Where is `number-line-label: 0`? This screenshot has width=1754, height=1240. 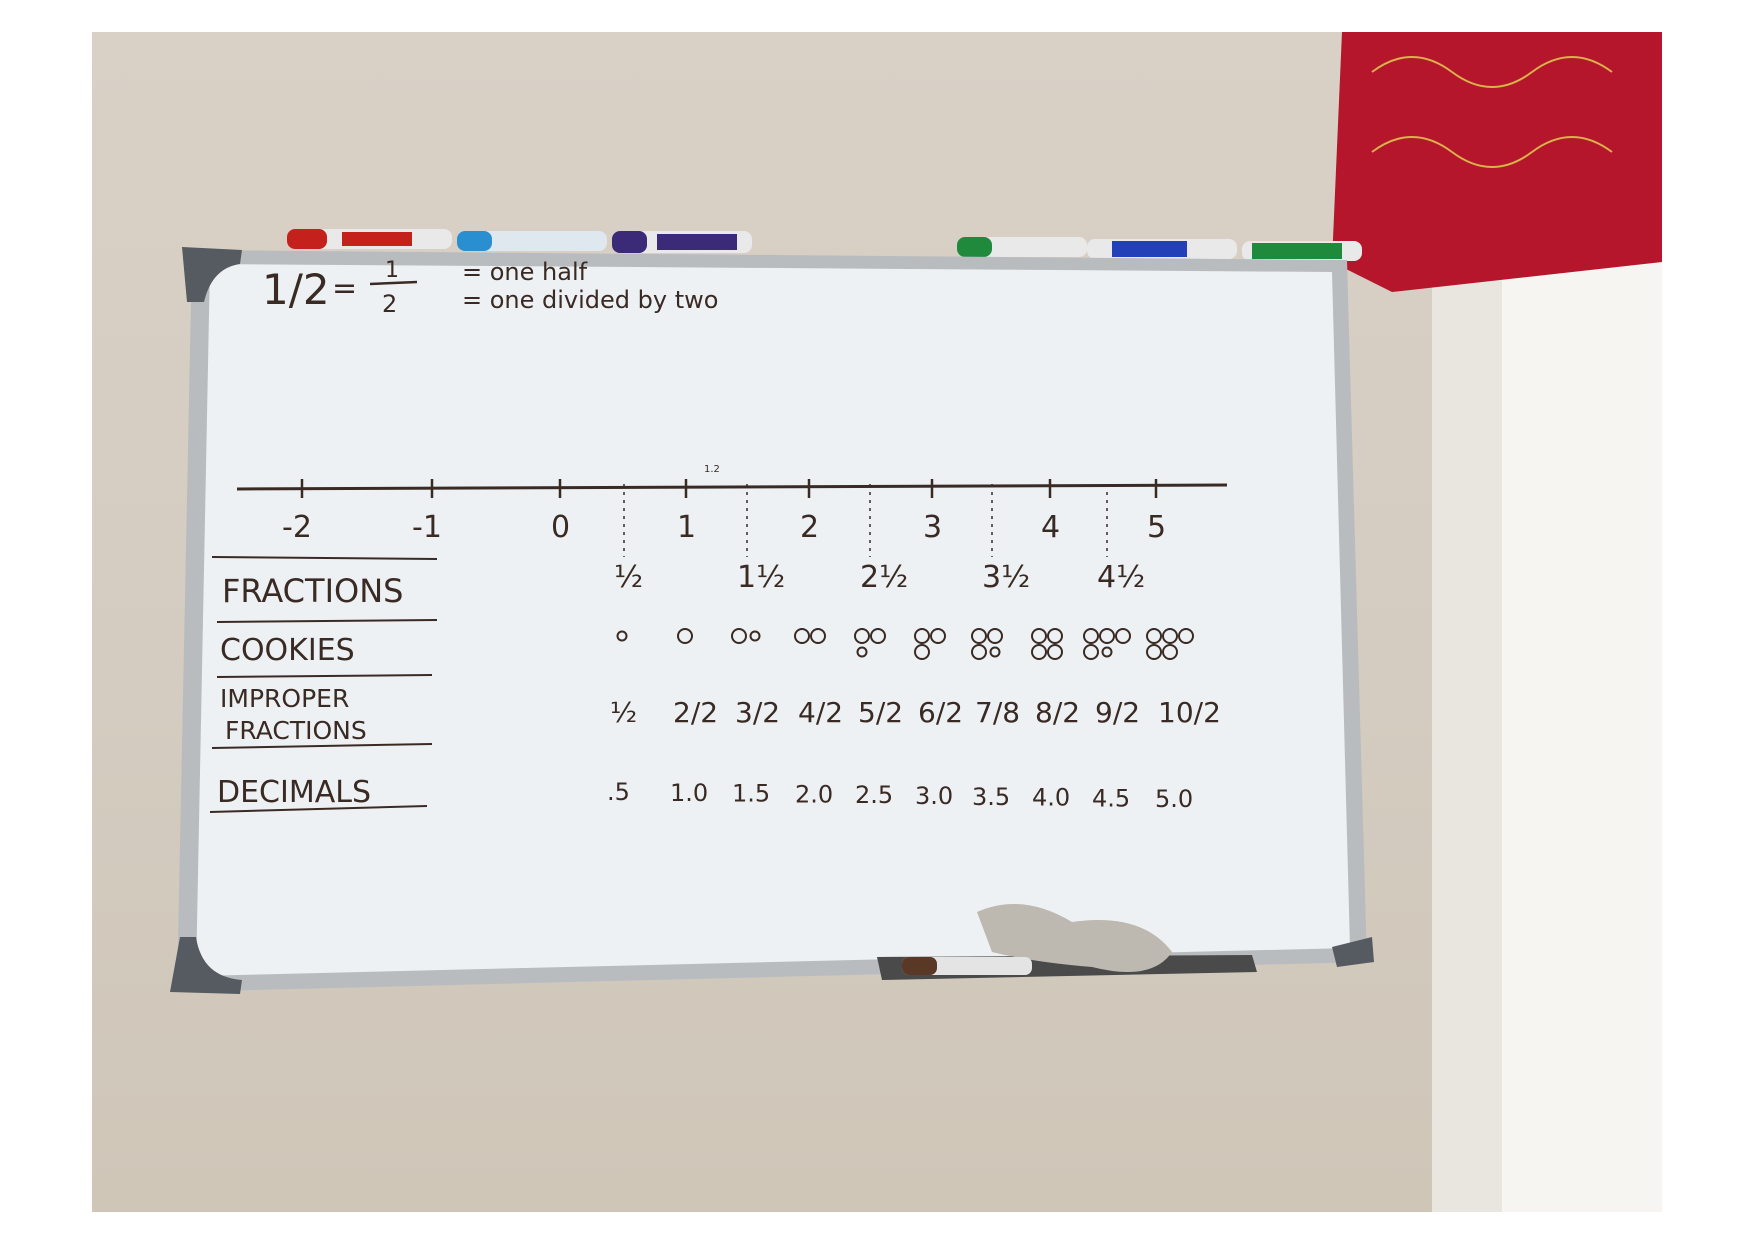 number-line-label: 0 is located at coordinates (560, 527).